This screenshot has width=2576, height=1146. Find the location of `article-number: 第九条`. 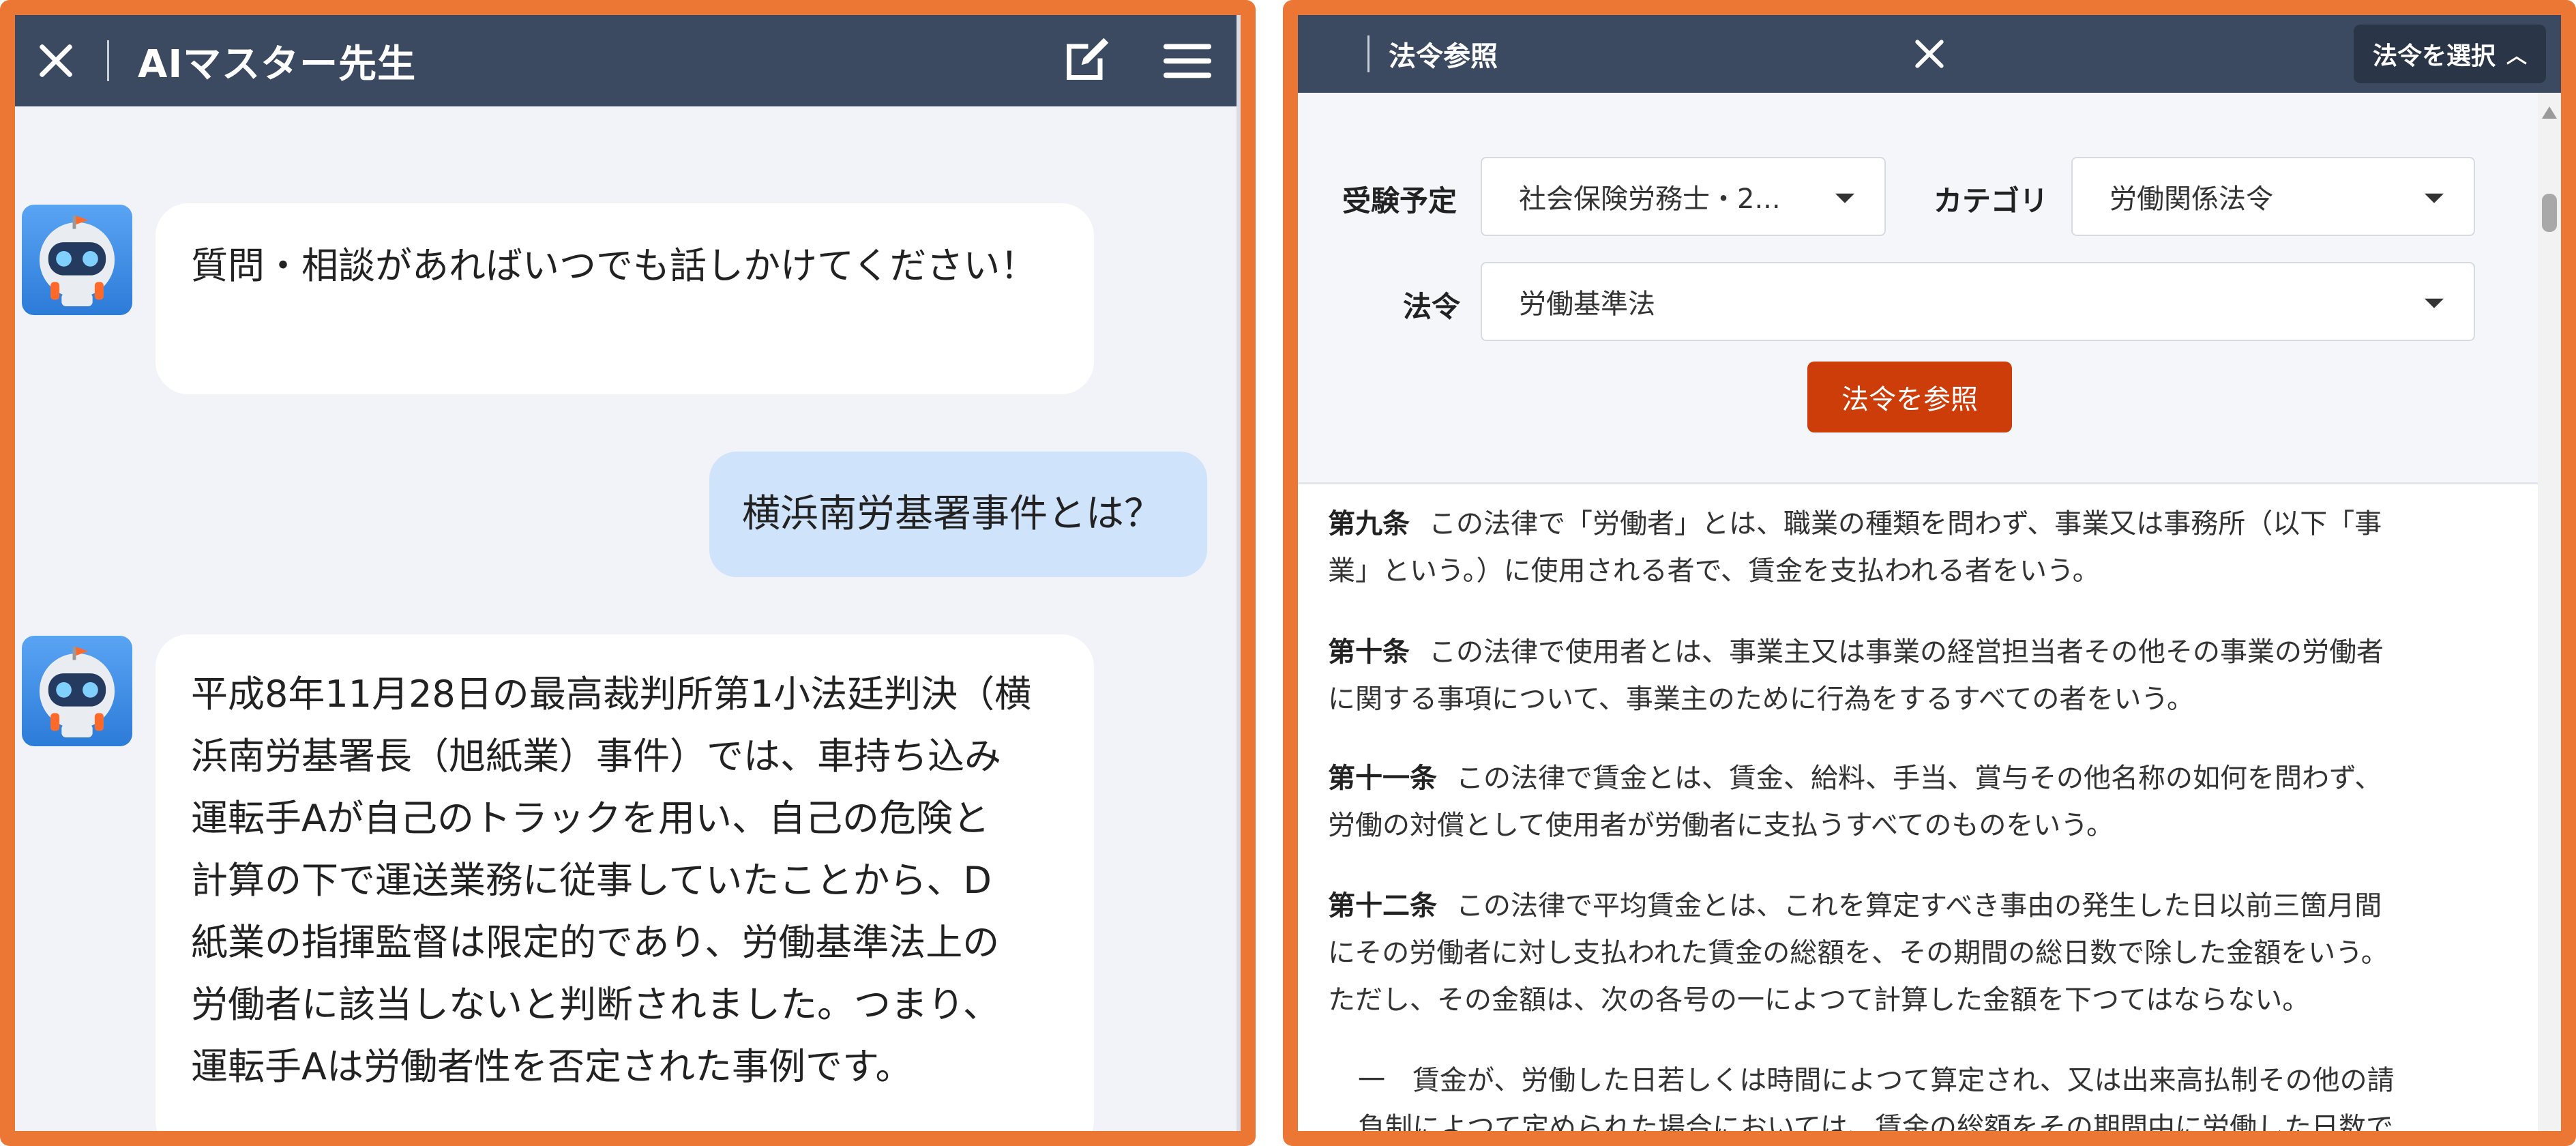

article-number: 第九条 is located at coordinates (1369, 524).